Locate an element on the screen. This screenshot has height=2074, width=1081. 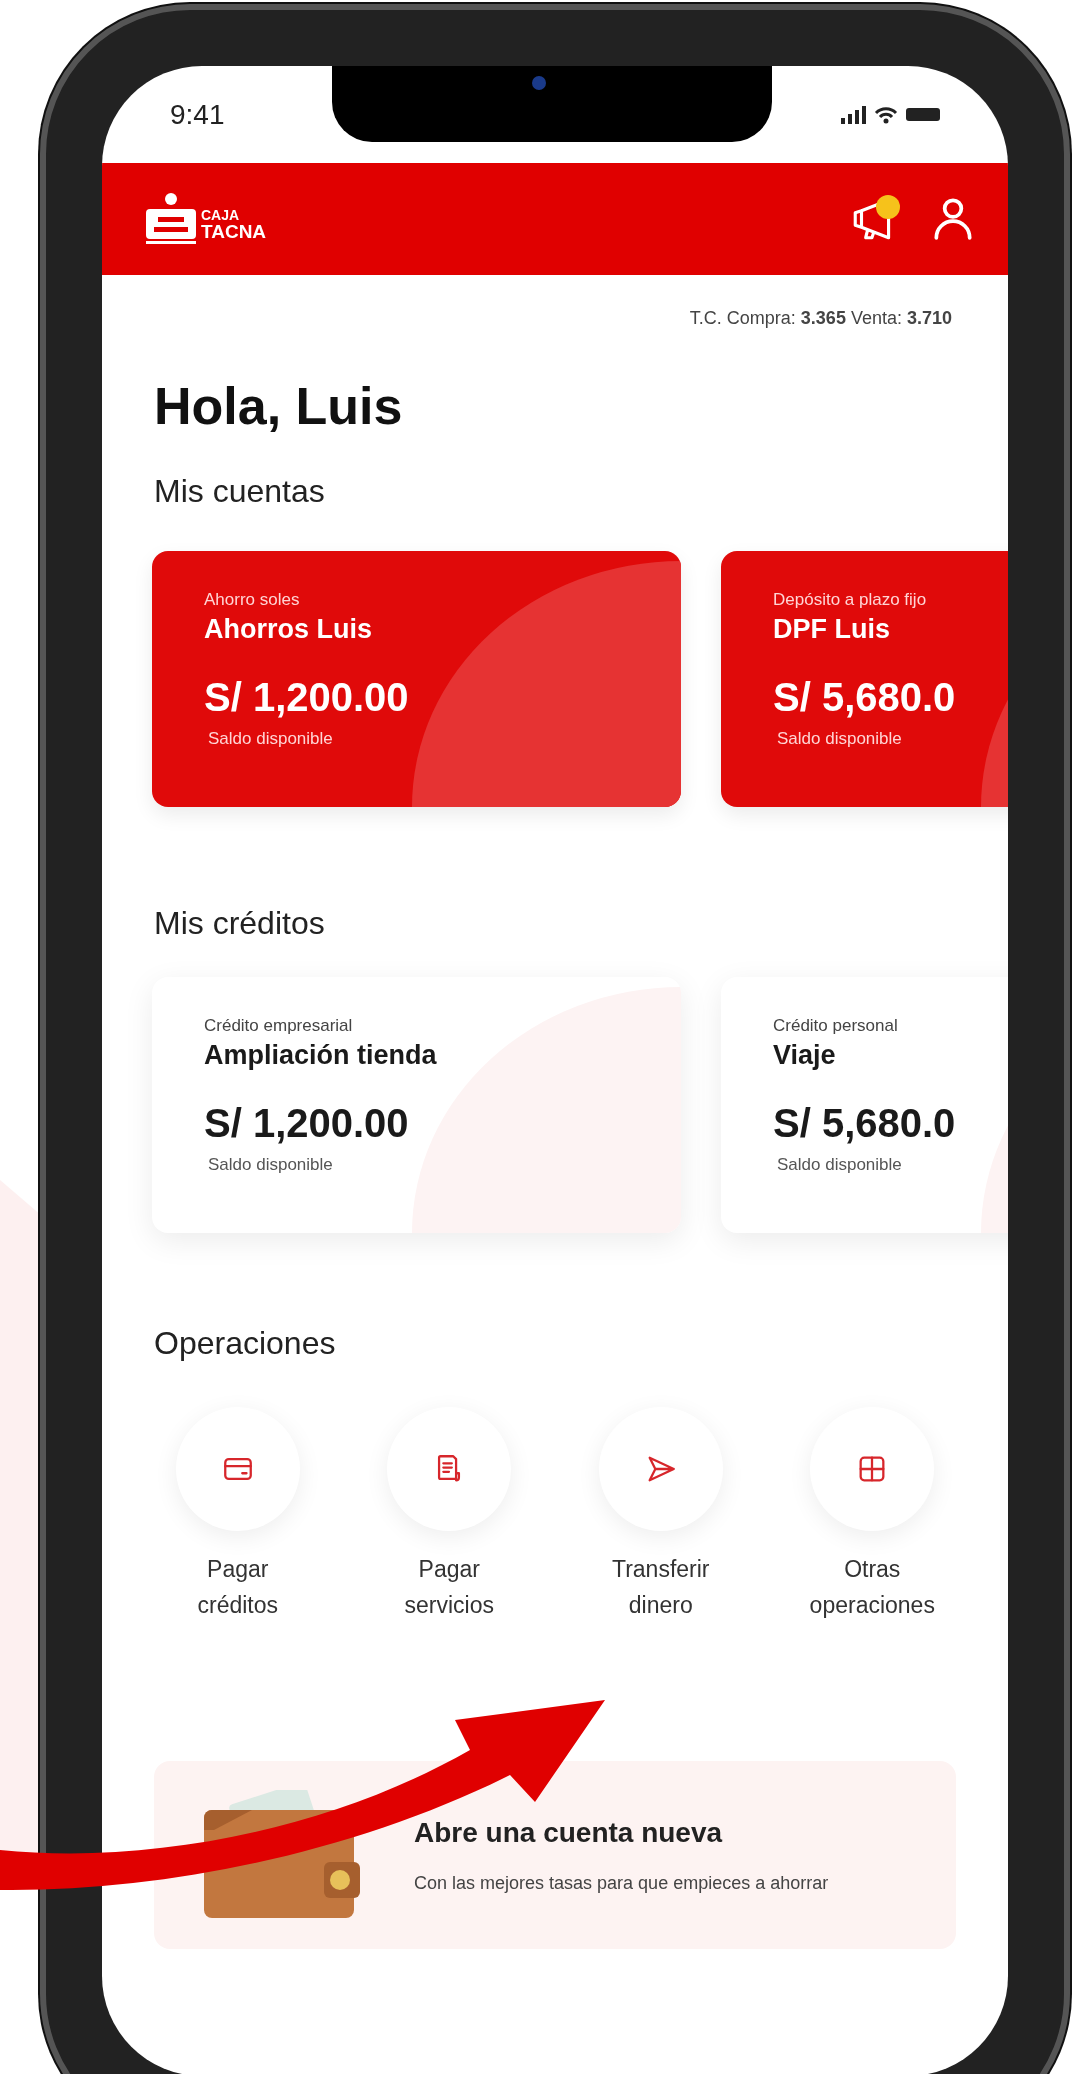
operation-button: Pagar créditos is located at coordinates (238, 1515).